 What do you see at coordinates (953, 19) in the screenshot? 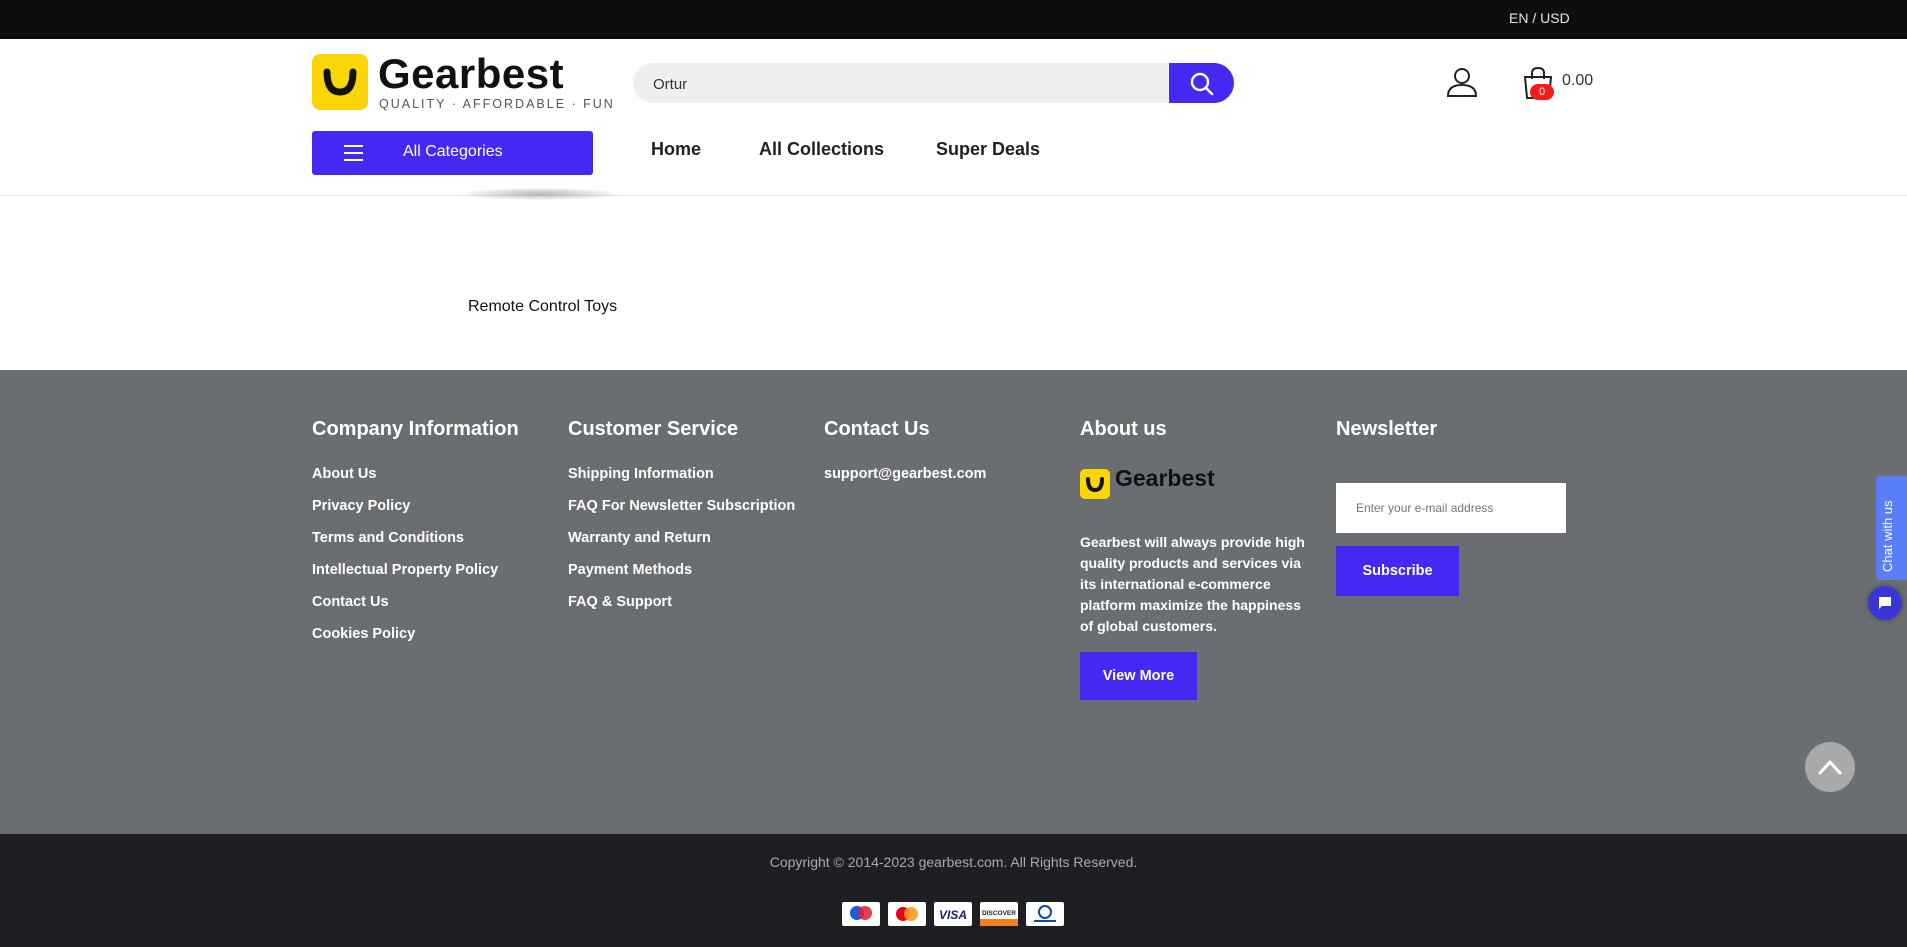
I see `top-bar: EN / USD` at bounding box center [953, 19].